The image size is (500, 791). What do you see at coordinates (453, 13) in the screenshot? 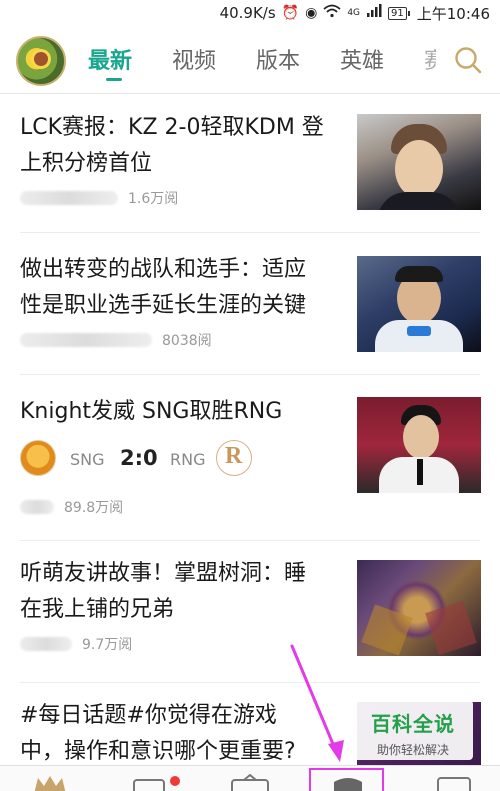
I see `clock: 上午10:46` at bounding box center [453, 13].